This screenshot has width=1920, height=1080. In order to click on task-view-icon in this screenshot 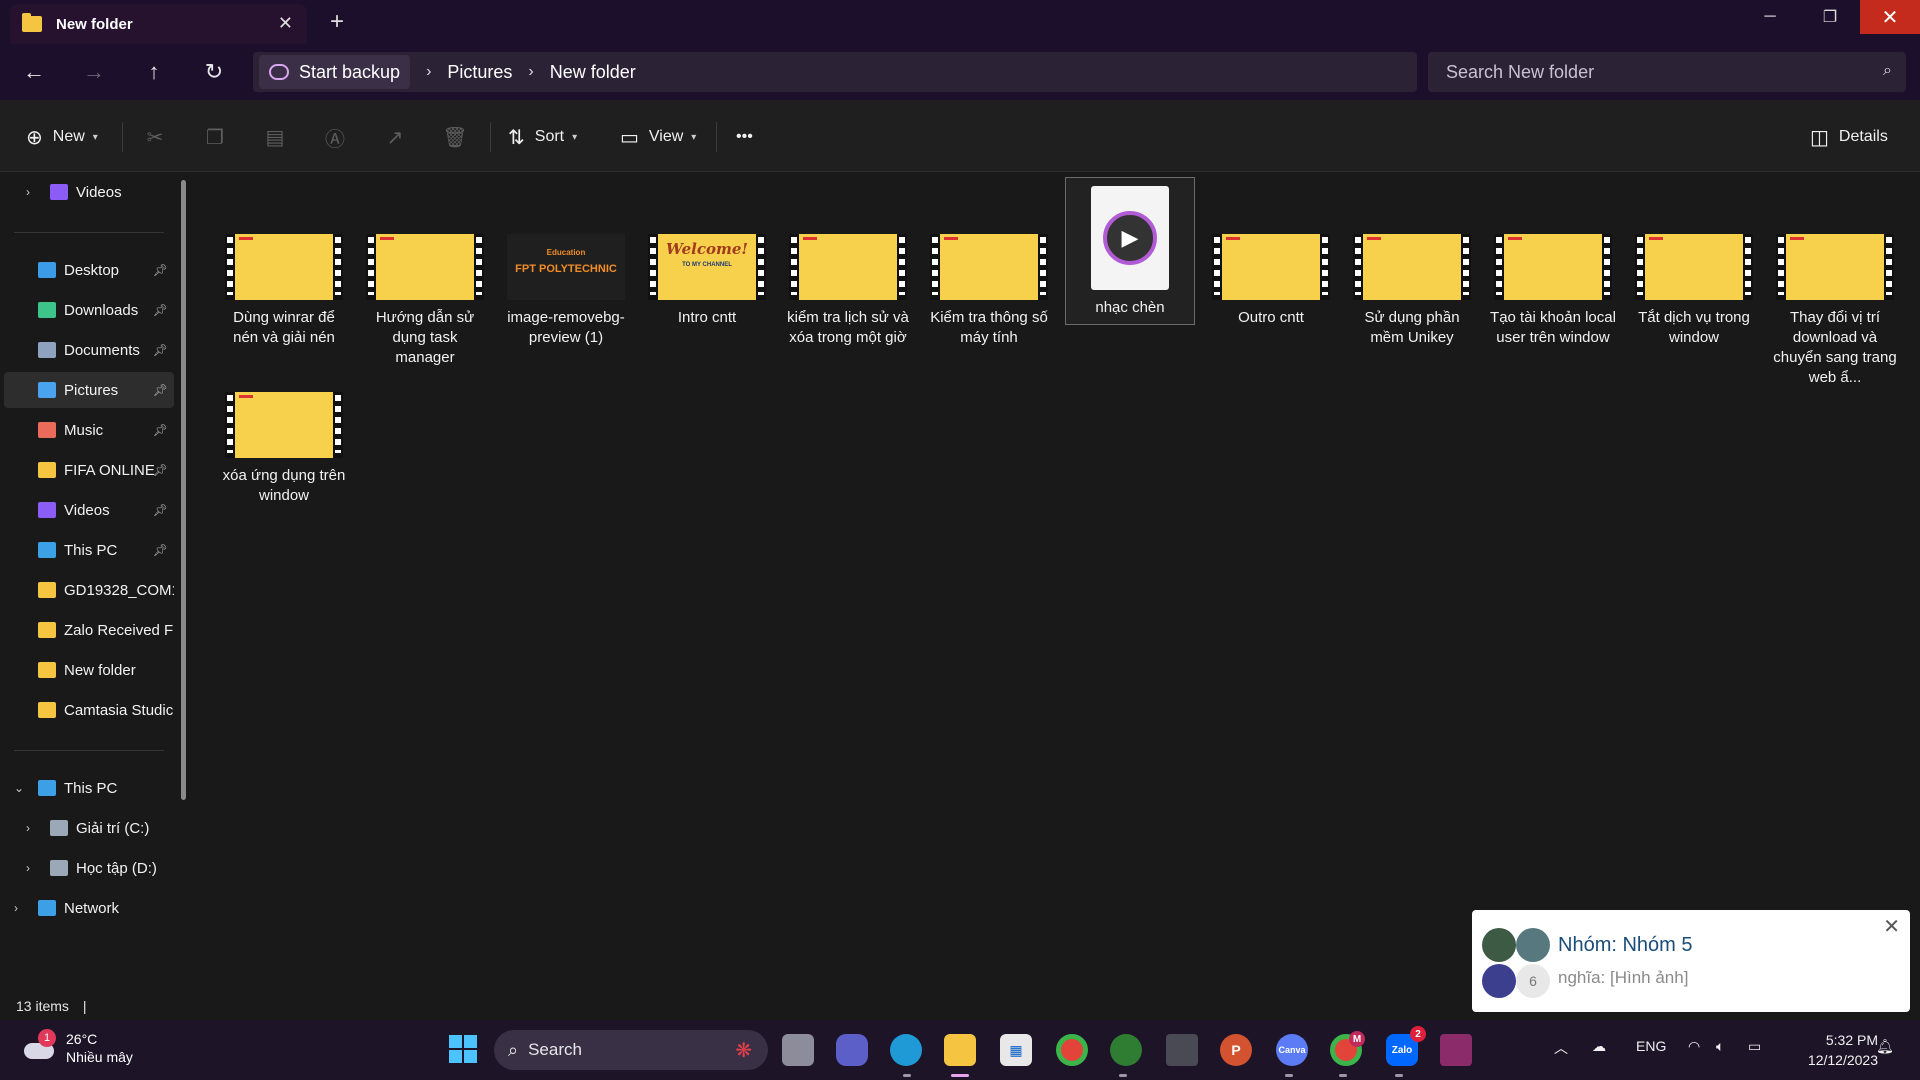, I will do `click(798, 1050)`.